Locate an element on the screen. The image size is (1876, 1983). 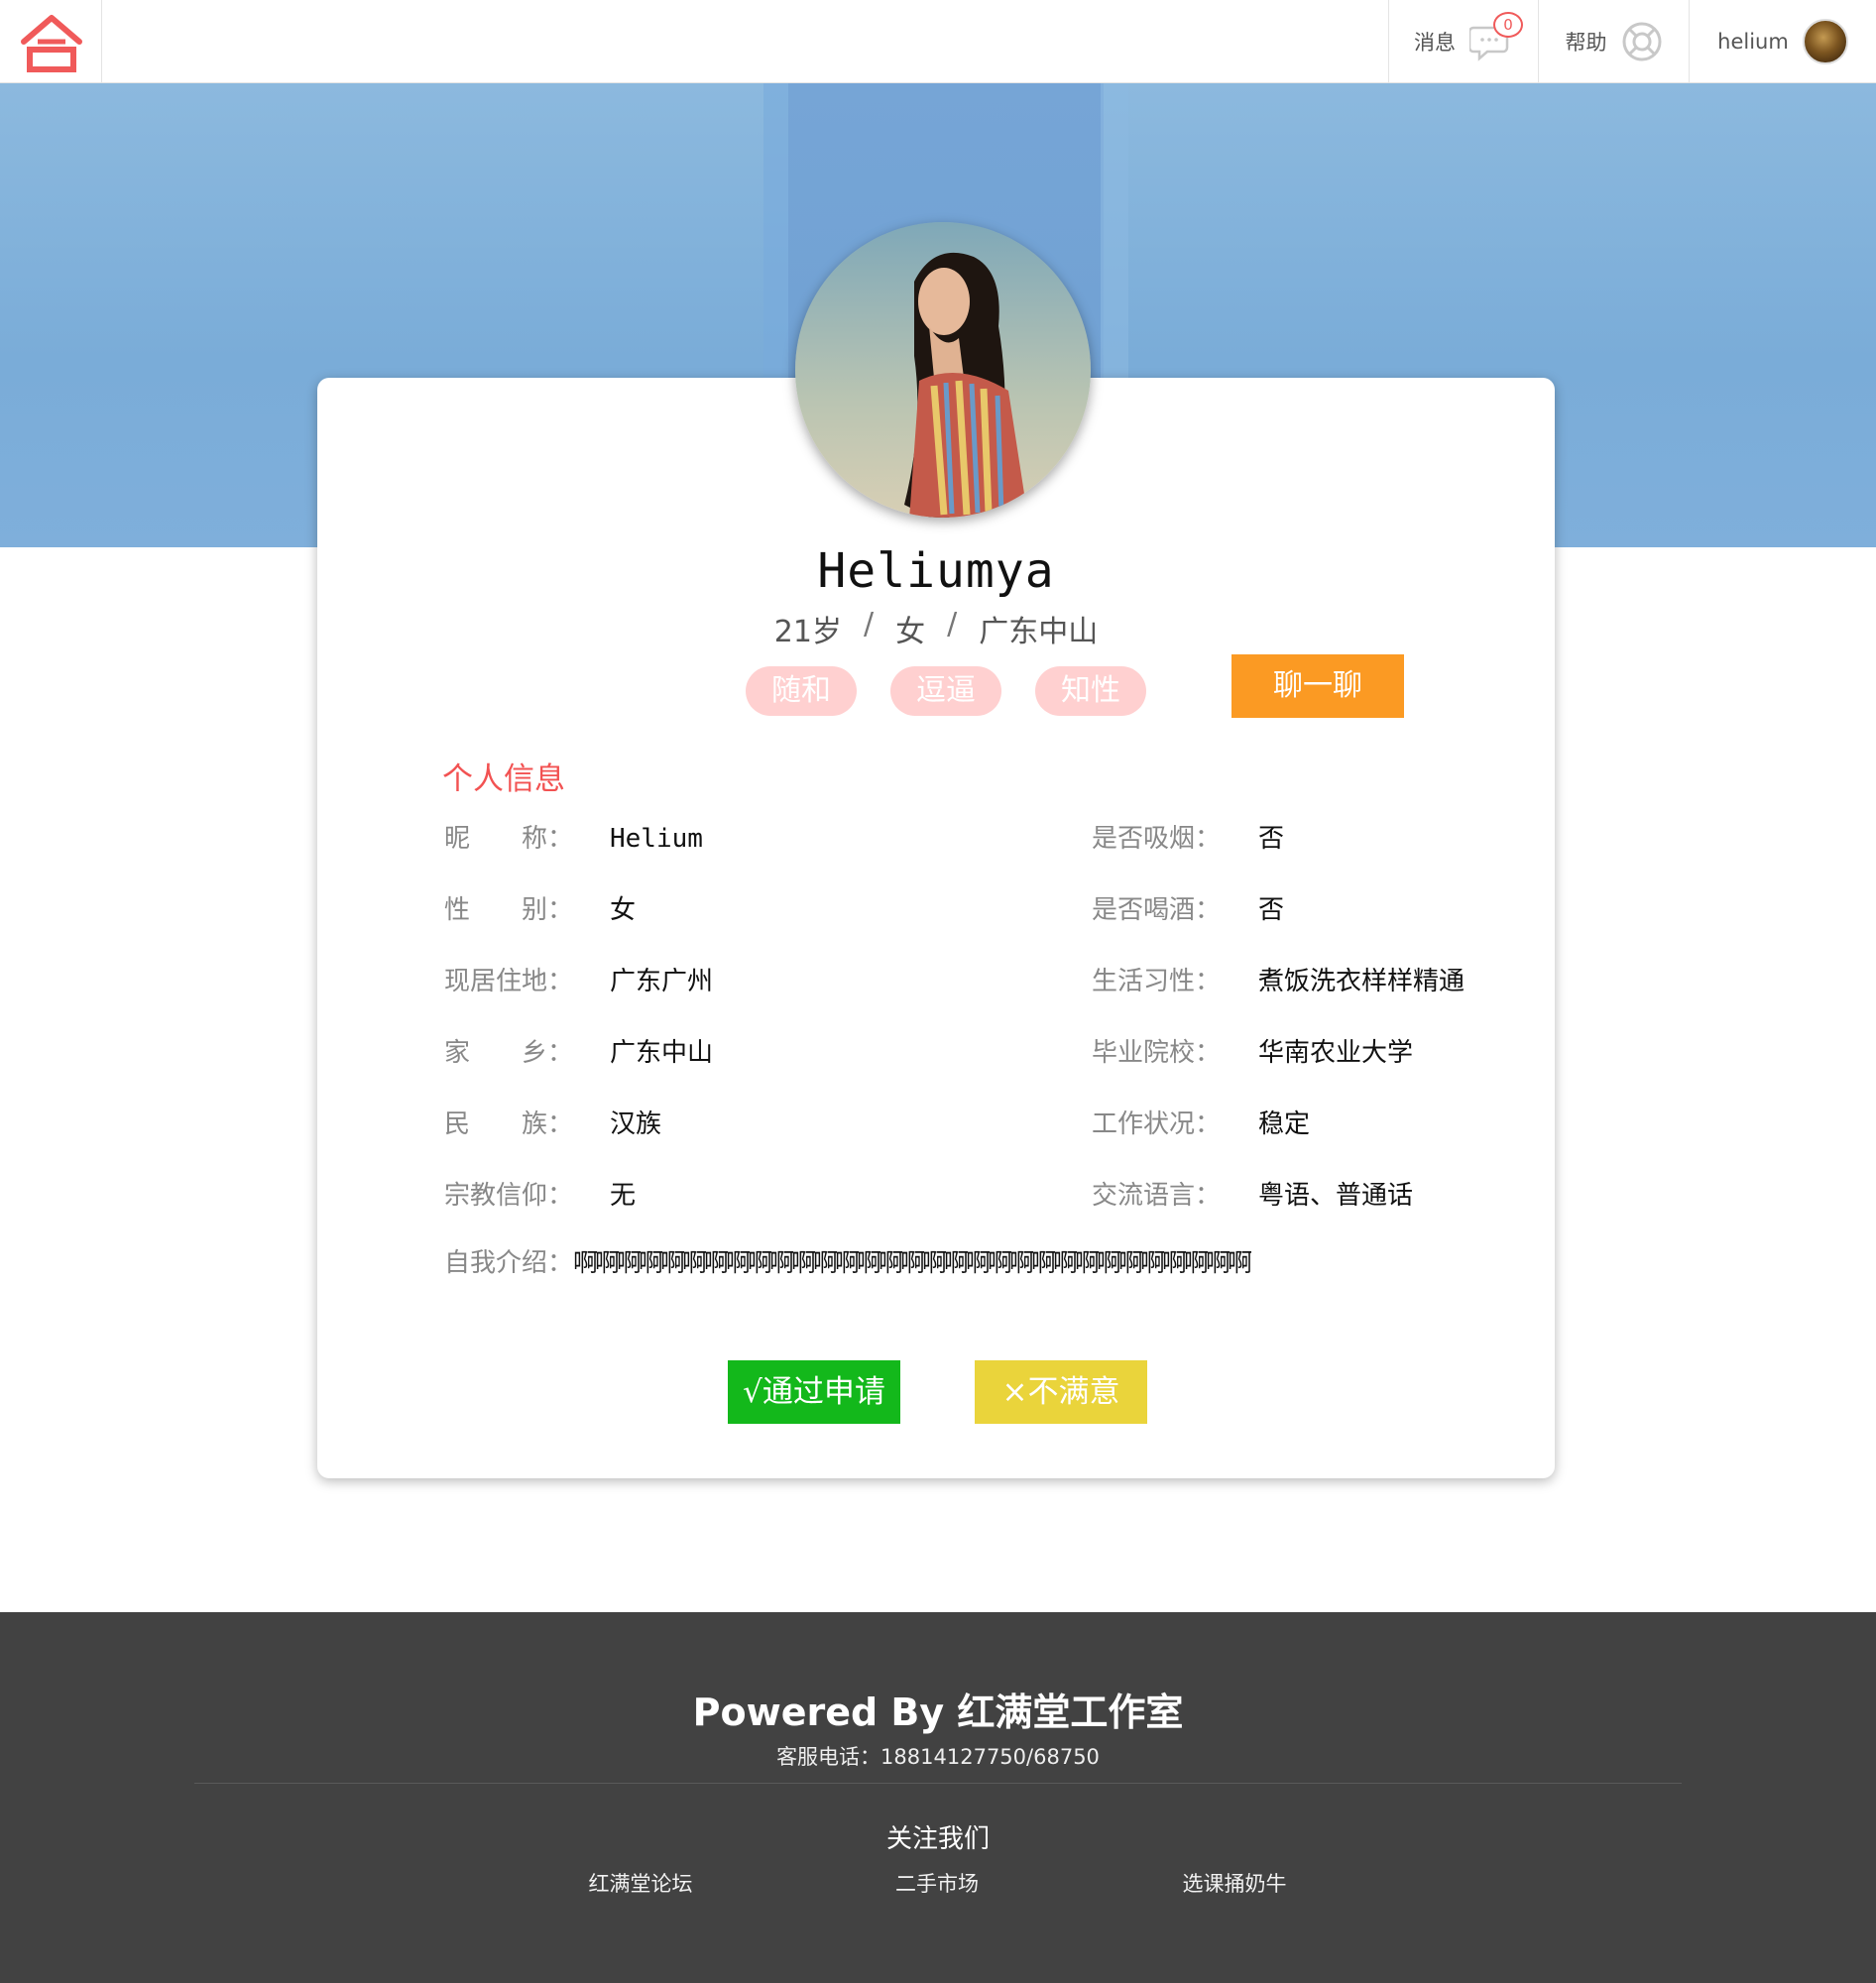
info-row-smoking: 是否吸烟： 否 is located at coordinates (1310, 839).